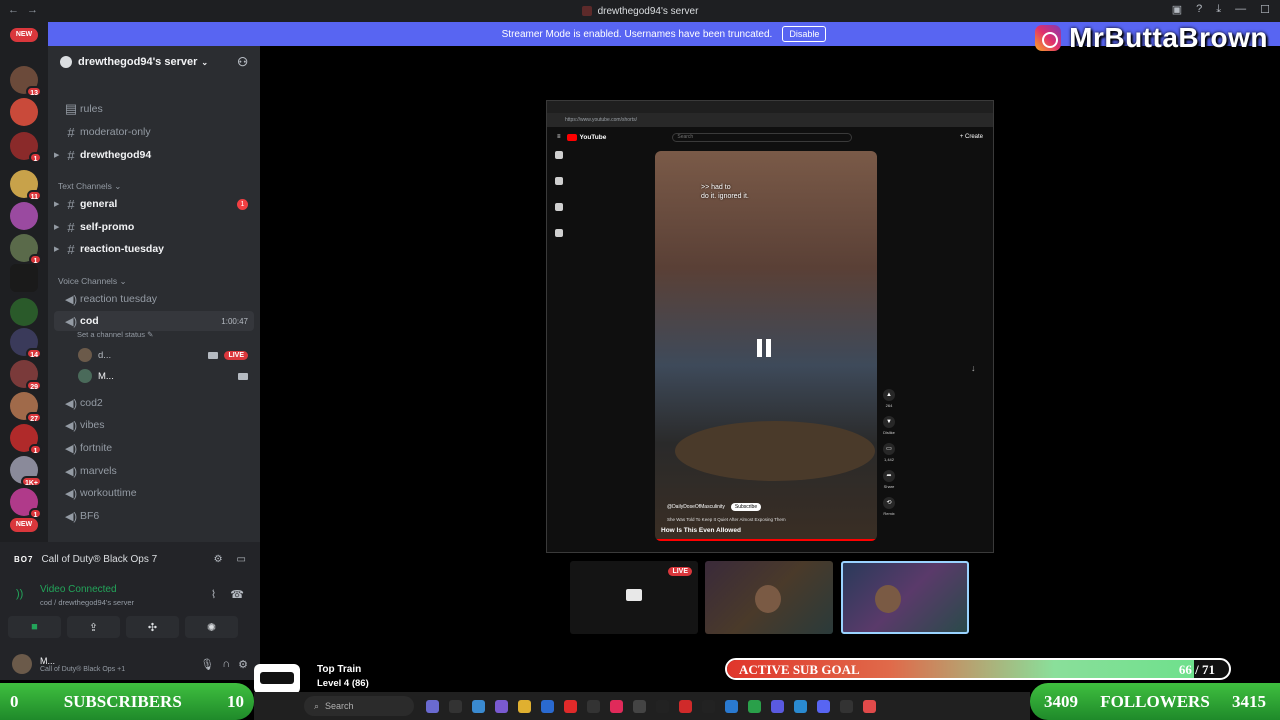  Describe the element at coordinates (26, 375) in the screenshot. I see `server-avatar: 29` at that location.